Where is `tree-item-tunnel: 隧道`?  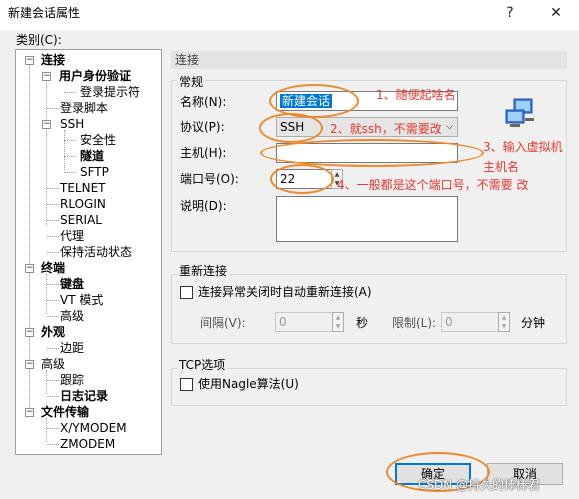
tree-item-tunnel: 隧道 is located at coordinates (92, 156).